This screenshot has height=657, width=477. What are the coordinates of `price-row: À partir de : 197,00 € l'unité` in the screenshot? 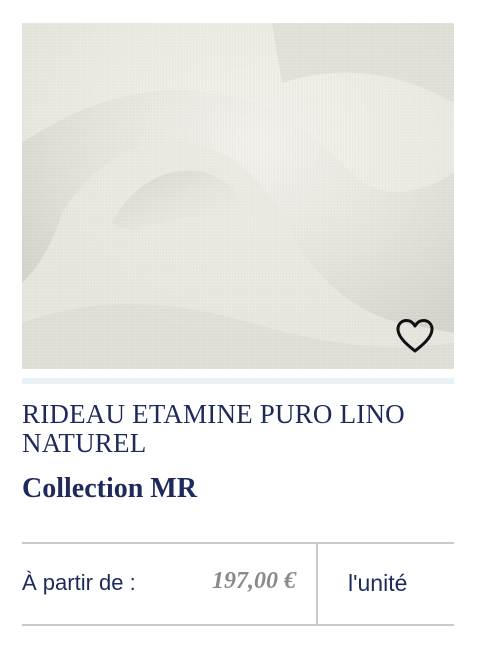 It's located at (238, 584).